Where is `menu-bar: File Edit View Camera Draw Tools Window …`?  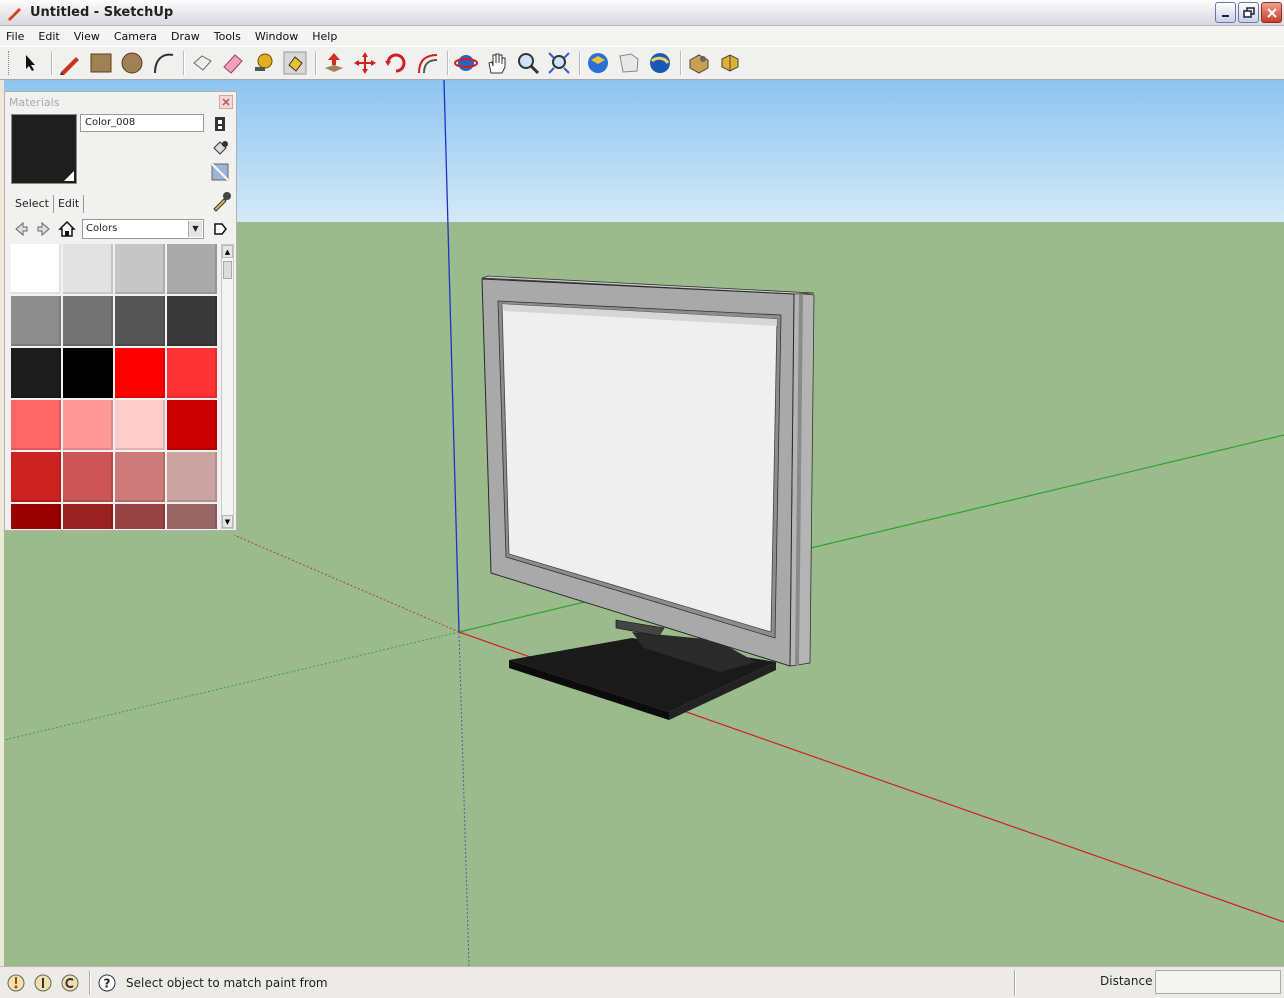 menu-bar: File Edit View Camera Draw Tools Window … is located at coordinates (642, 36).